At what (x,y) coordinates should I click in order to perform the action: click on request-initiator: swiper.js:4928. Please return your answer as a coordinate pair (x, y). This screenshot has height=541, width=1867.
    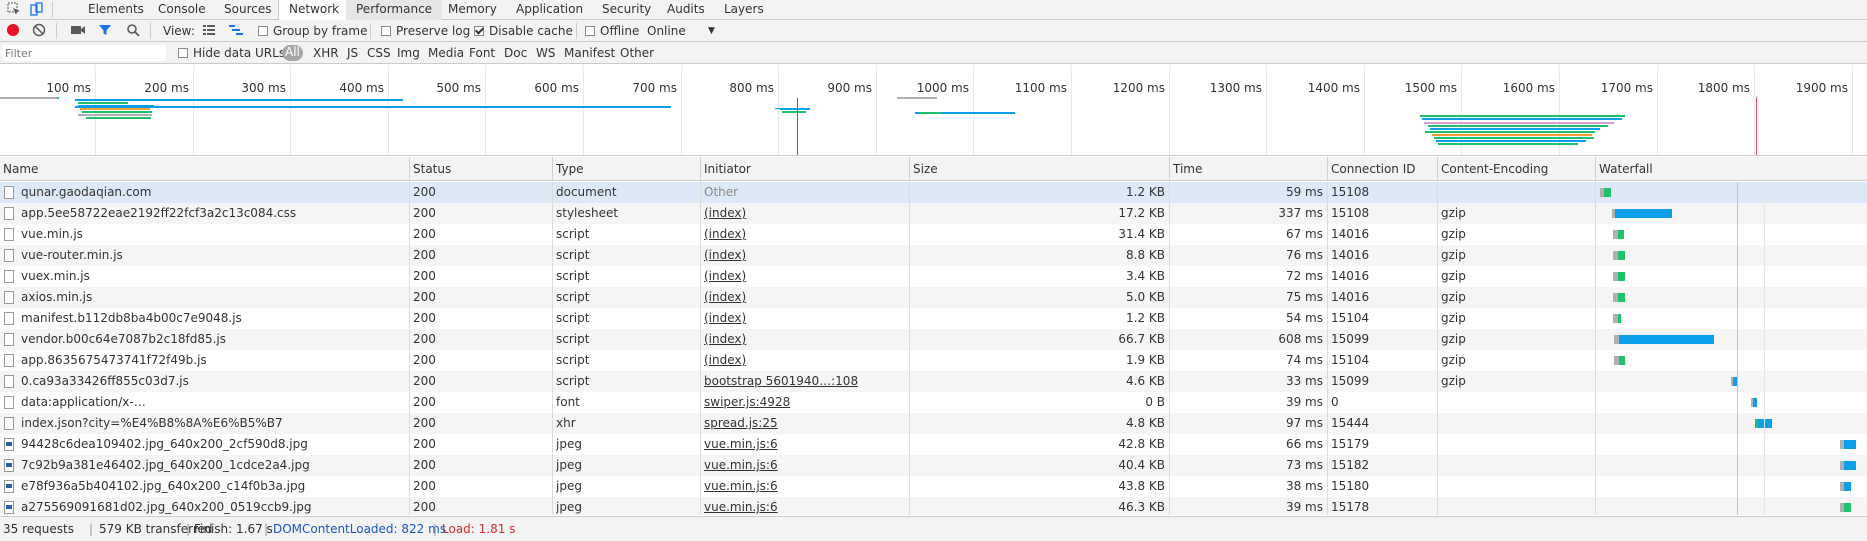
    Looking at the image, I should click on (804, 402).